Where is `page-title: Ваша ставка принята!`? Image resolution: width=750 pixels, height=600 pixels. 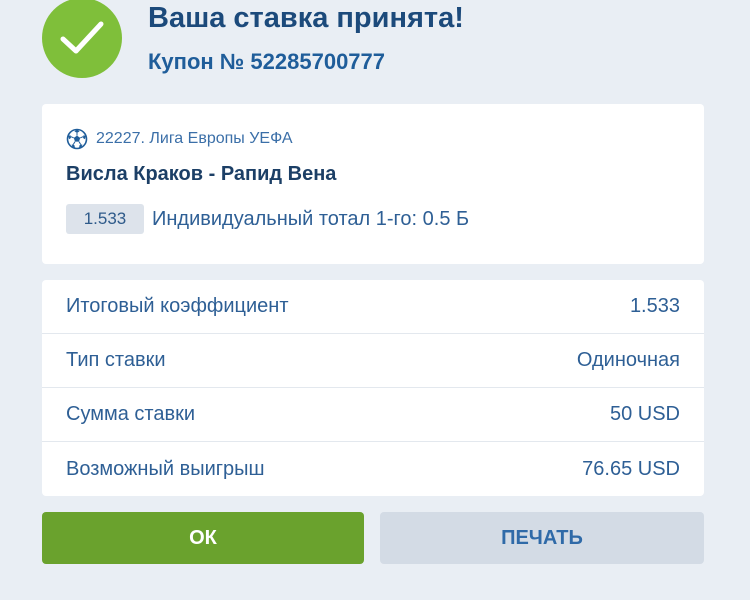 page-title: Ваша ставка принята! is located at coordinates (306, 18).